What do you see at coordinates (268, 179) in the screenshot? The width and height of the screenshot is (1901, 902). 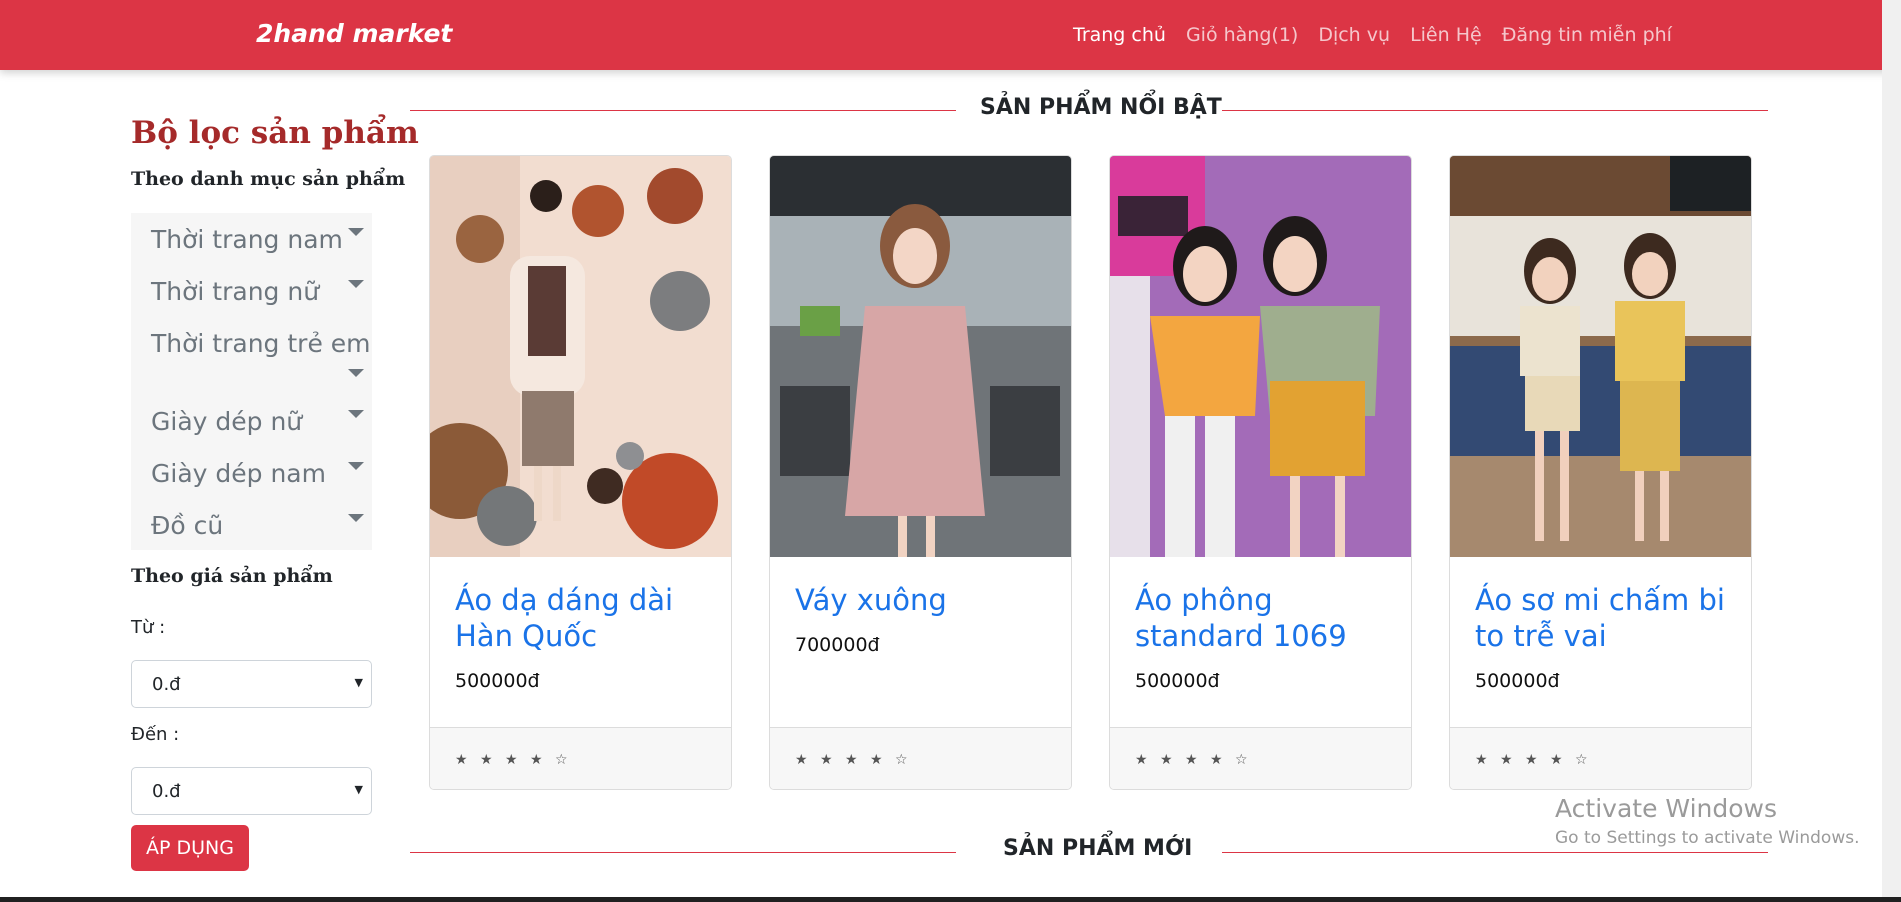 I see `category-heading: Theo danh mục sản phẩm` at bounding box center [268, 179].